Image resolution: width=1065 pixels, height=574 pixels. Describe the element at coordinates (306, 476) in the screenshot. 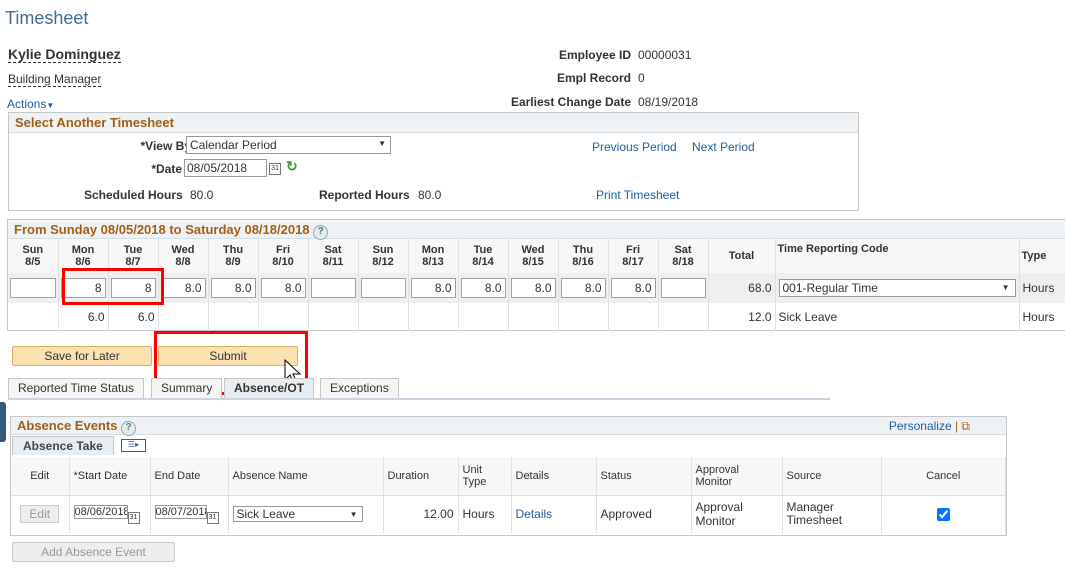

I see `absence-column-header: Absence Name` at that location.